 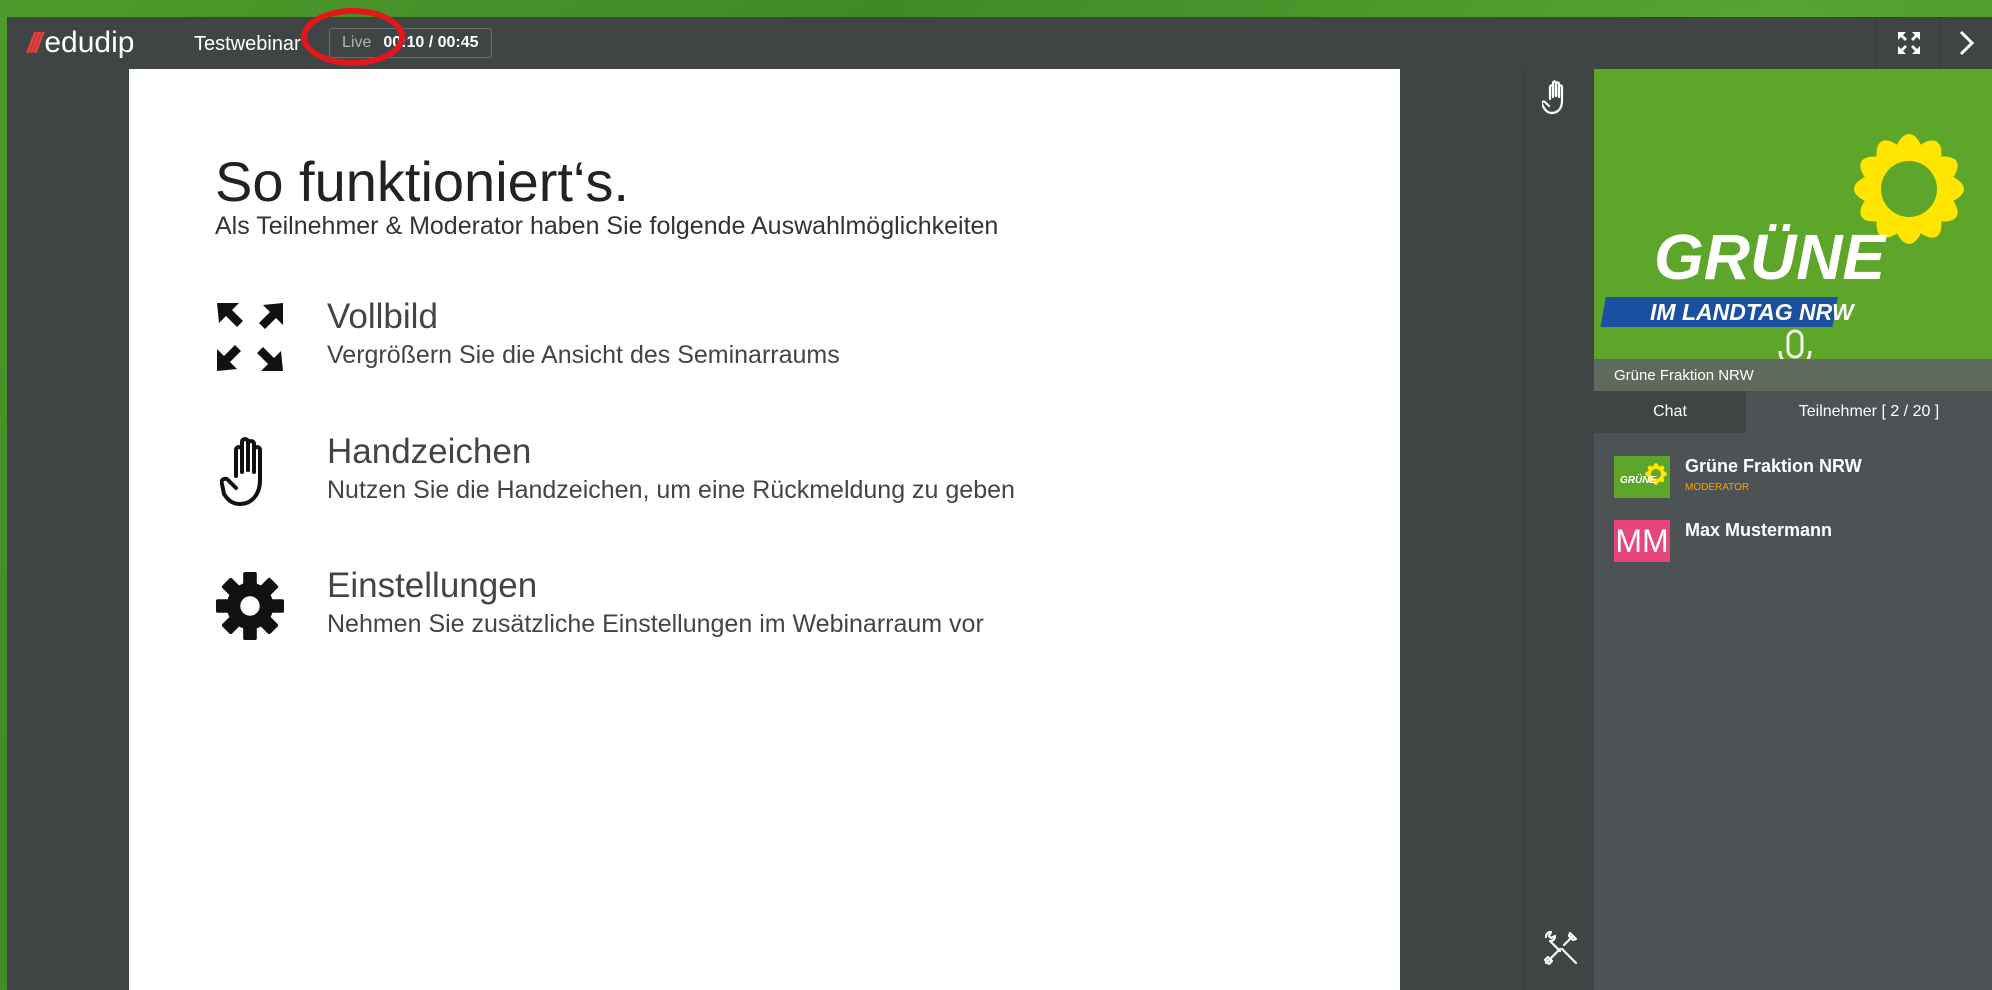 What do you see at coordinates (1670, 412) in the screenshot?
I see `tab-chat: Chat` at bounding box center [1670, 412].